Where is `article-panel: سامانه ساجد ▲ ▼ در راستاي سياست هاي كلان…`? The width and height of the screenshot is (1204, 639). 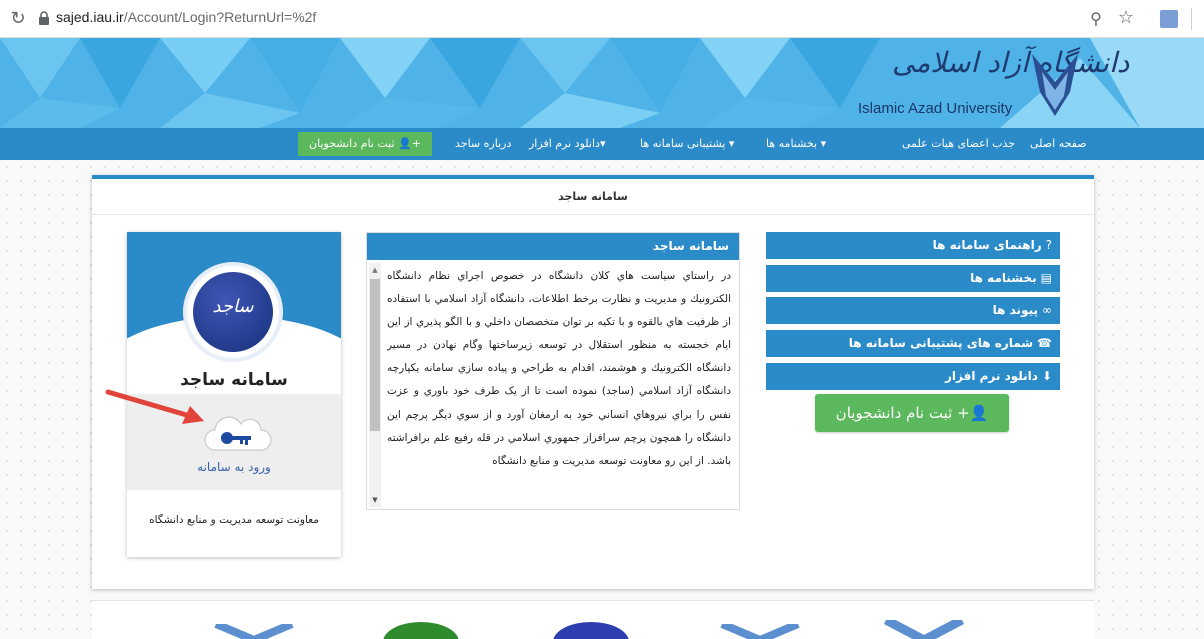
article-panel: سامانه ساجد ▲ ▼ در راستاي سياست هاي كلان… is located at coordinates (553, 371).